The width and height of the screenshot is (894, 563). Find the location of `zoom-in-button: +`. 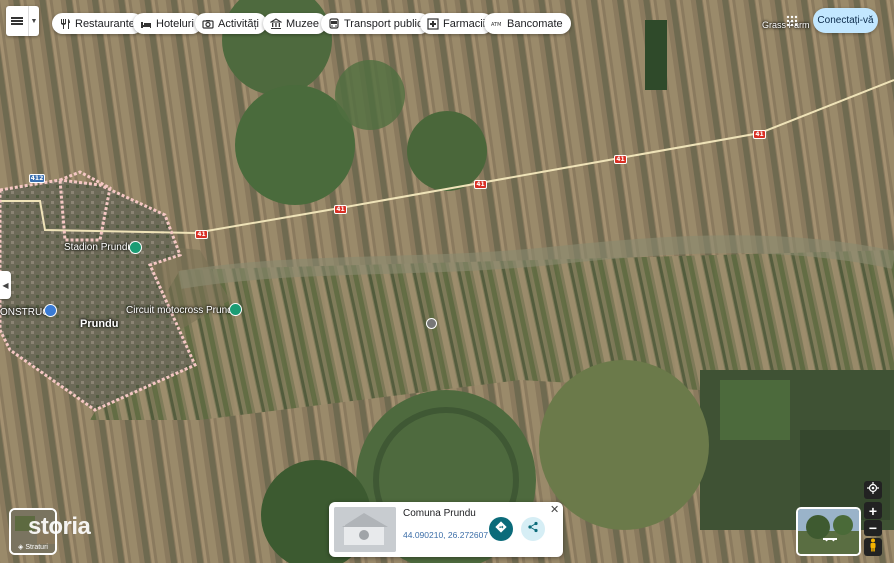

zoom-in-button: + is located at coordinates (873, 510).